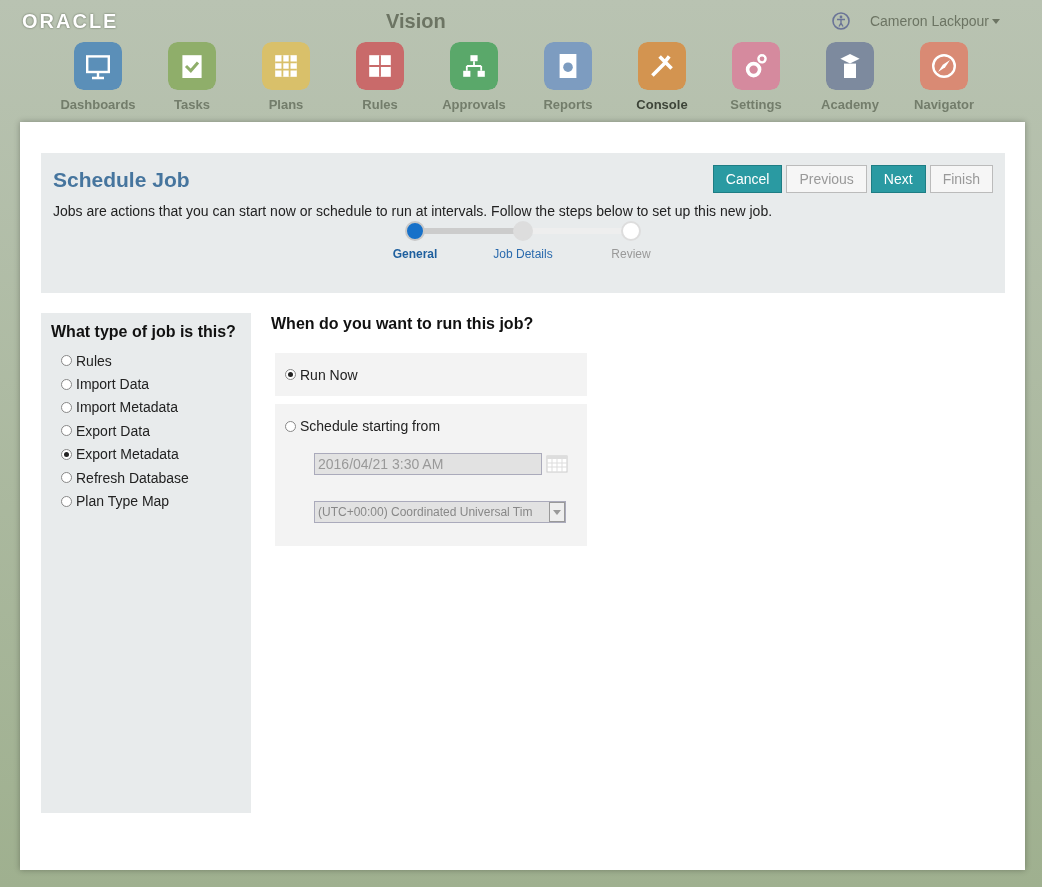 Image resolution: width=1042 pixels, height=887 pixels. I want to click on panel-heading: What type of job is this?, so click(144, 332).